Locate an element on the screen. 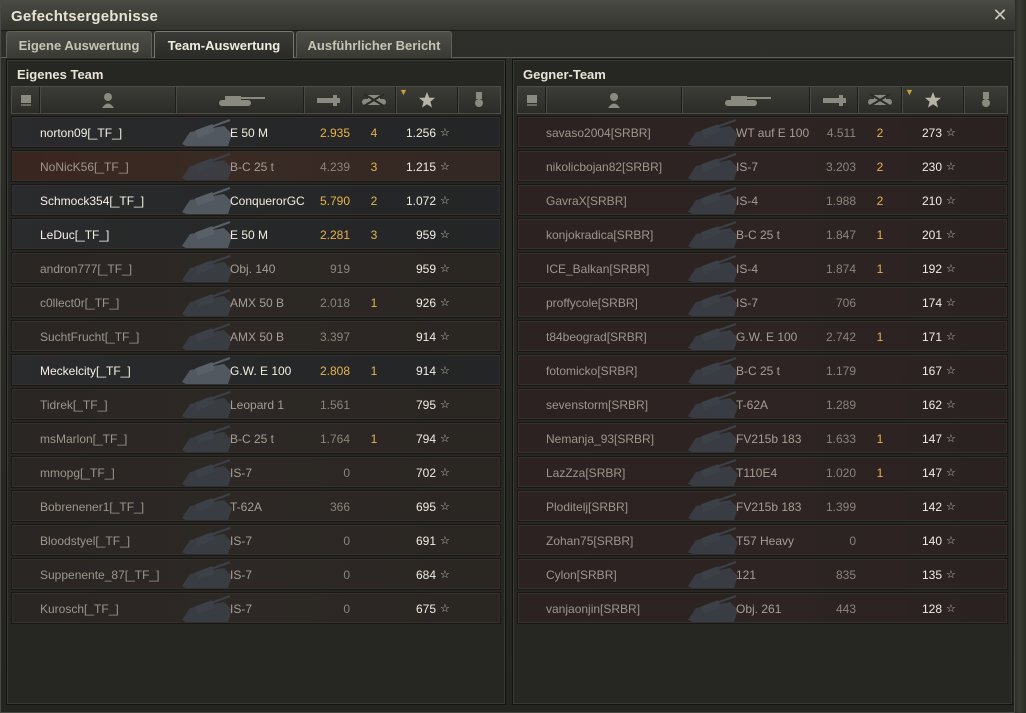 The height and width of the screenshot is (713, 1026). player-row: c0llect0r[_TF_] AMX 50 B 2.018 1 926 ☆ is located at coordinates (256, 302).